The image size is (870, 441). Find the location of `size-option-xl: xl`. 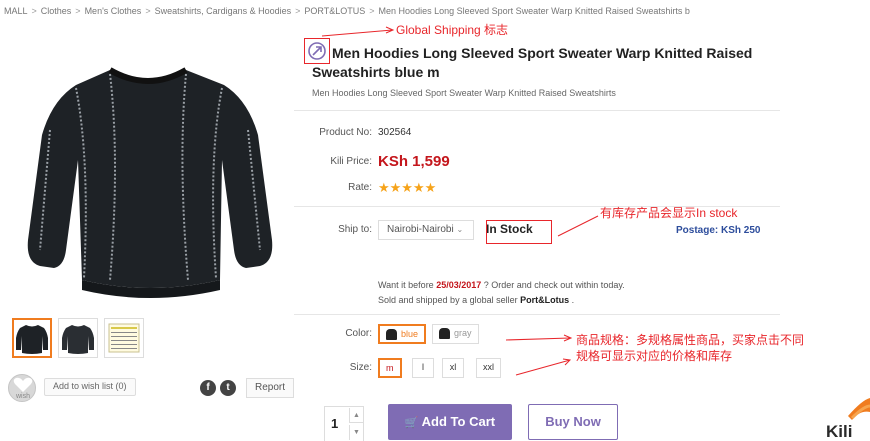

size-option-xl: xl is located at coordinates (453, 368).